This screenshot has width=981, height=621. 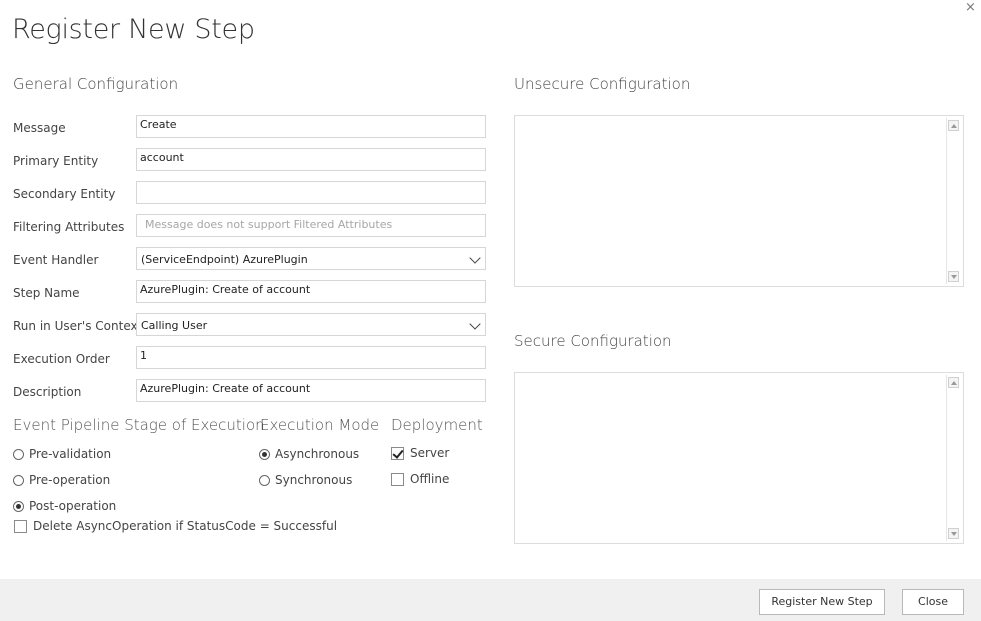 I want to click on event-handler-select: (ServiceEndpoint) AzurePlugin, so click(x=311, y=258).